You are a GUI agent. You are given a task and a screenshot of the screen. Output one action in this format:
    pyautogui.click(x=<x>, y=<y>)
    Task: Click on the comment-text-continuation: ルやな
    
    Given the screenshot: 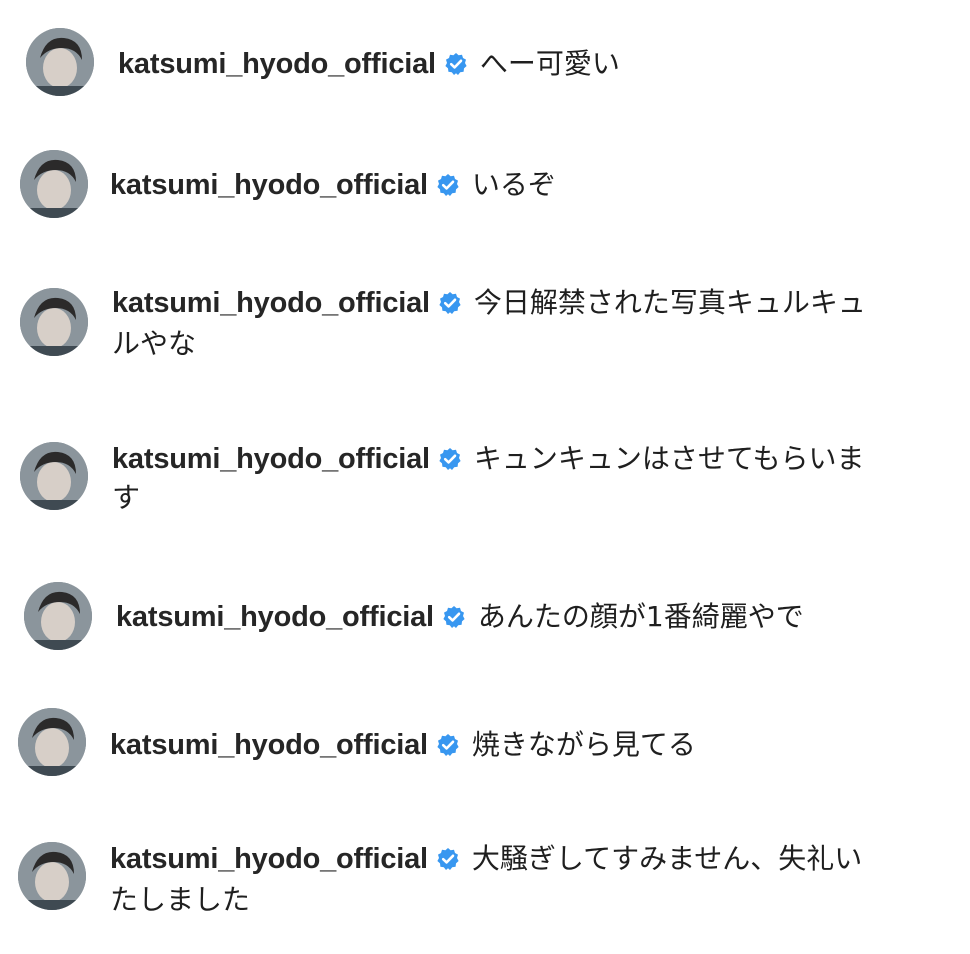 What is the action you would take?
    pyautogui.click(x=154, y=343)
    